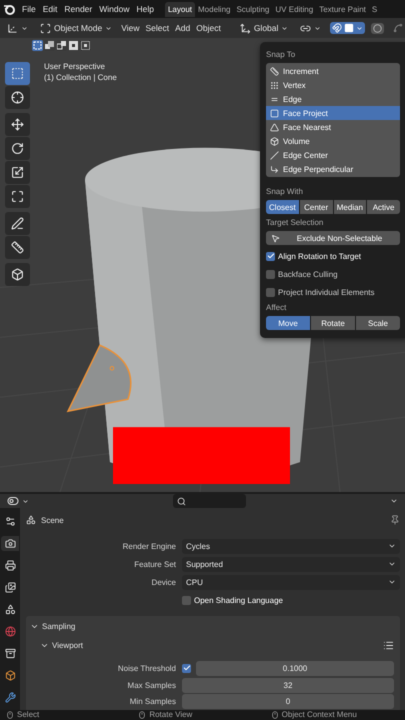 This screenshot has height=720, width=405. What do you see at coordinates (288, 323) in the screenshot?
I see `affect-option: Move` at bounding box center [288, 323].